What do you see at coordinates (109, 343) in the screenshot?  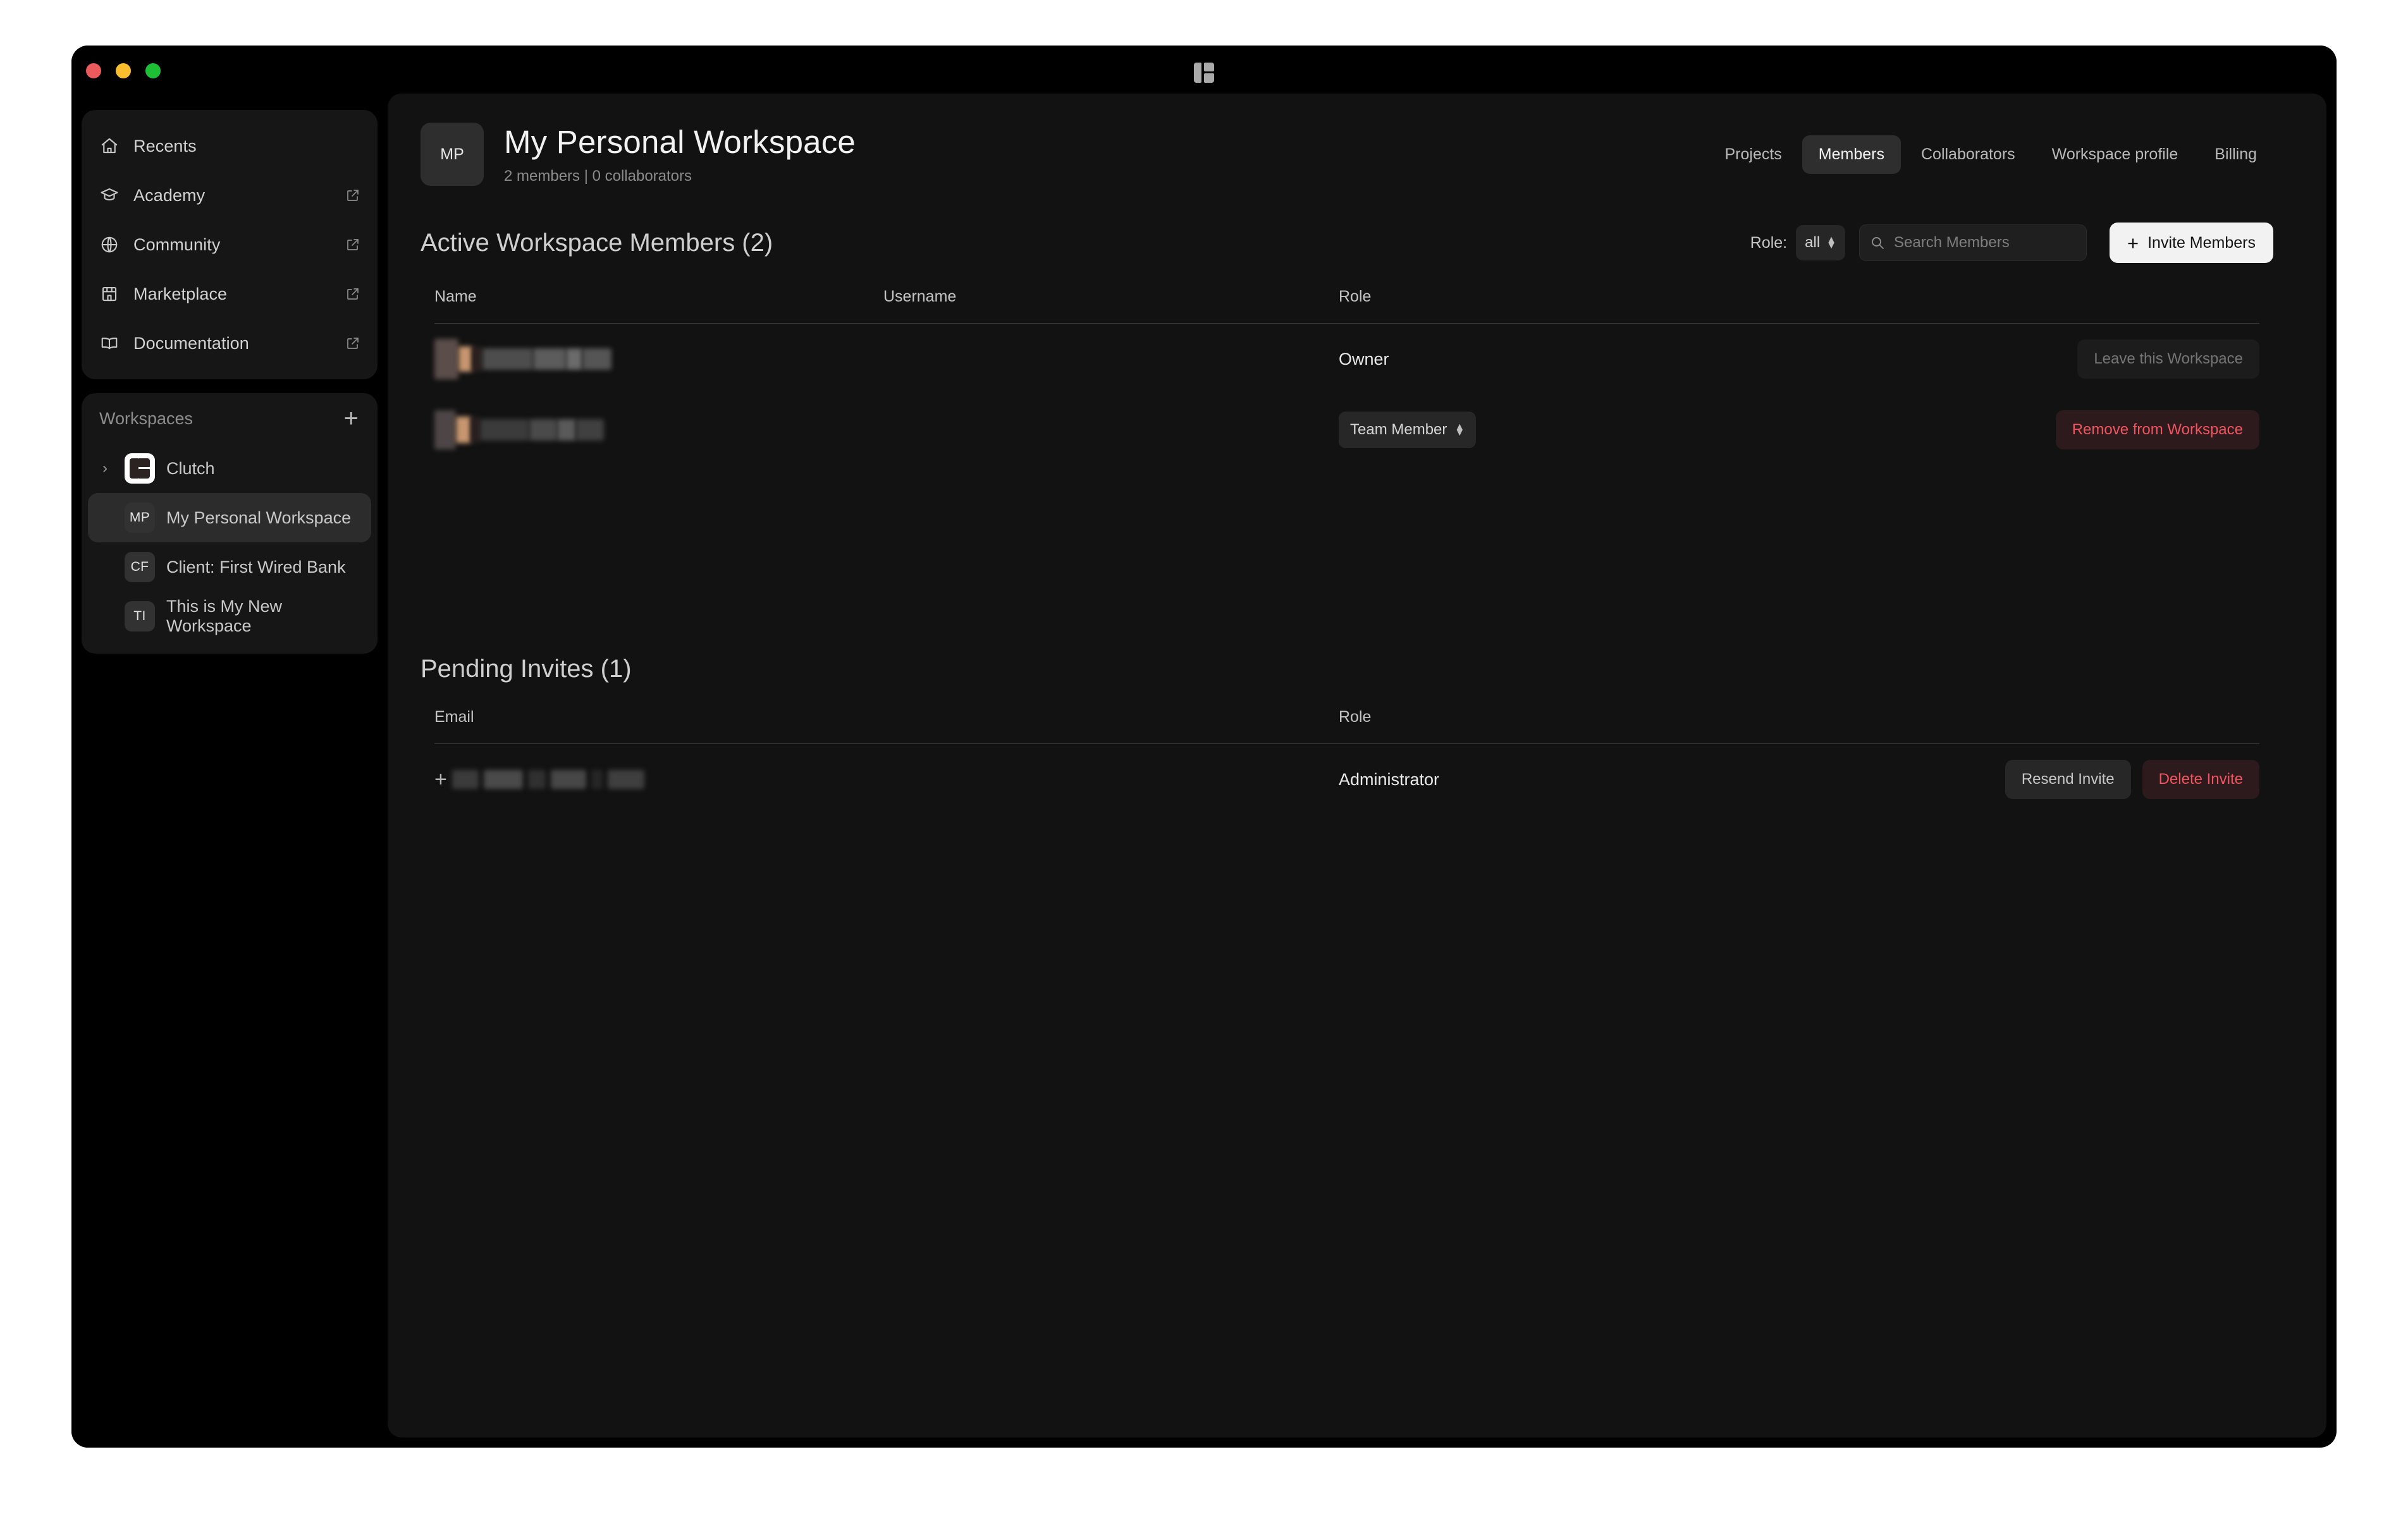 I see `book-open-icon` at bounding box center [109, 343].